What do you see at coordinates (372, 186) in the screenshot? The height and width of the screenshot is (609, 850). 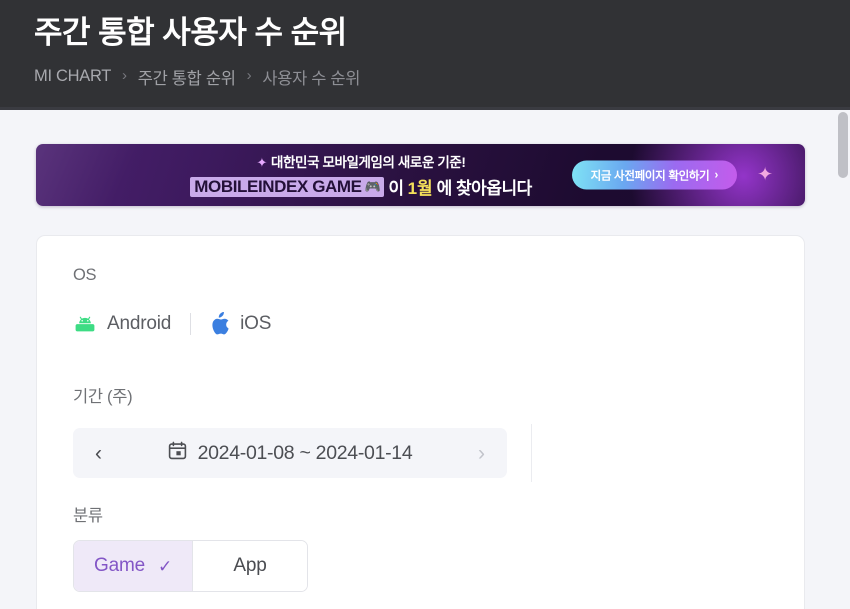 I see `gamepad-icon: 🎮` at bounding box center [372, 186].